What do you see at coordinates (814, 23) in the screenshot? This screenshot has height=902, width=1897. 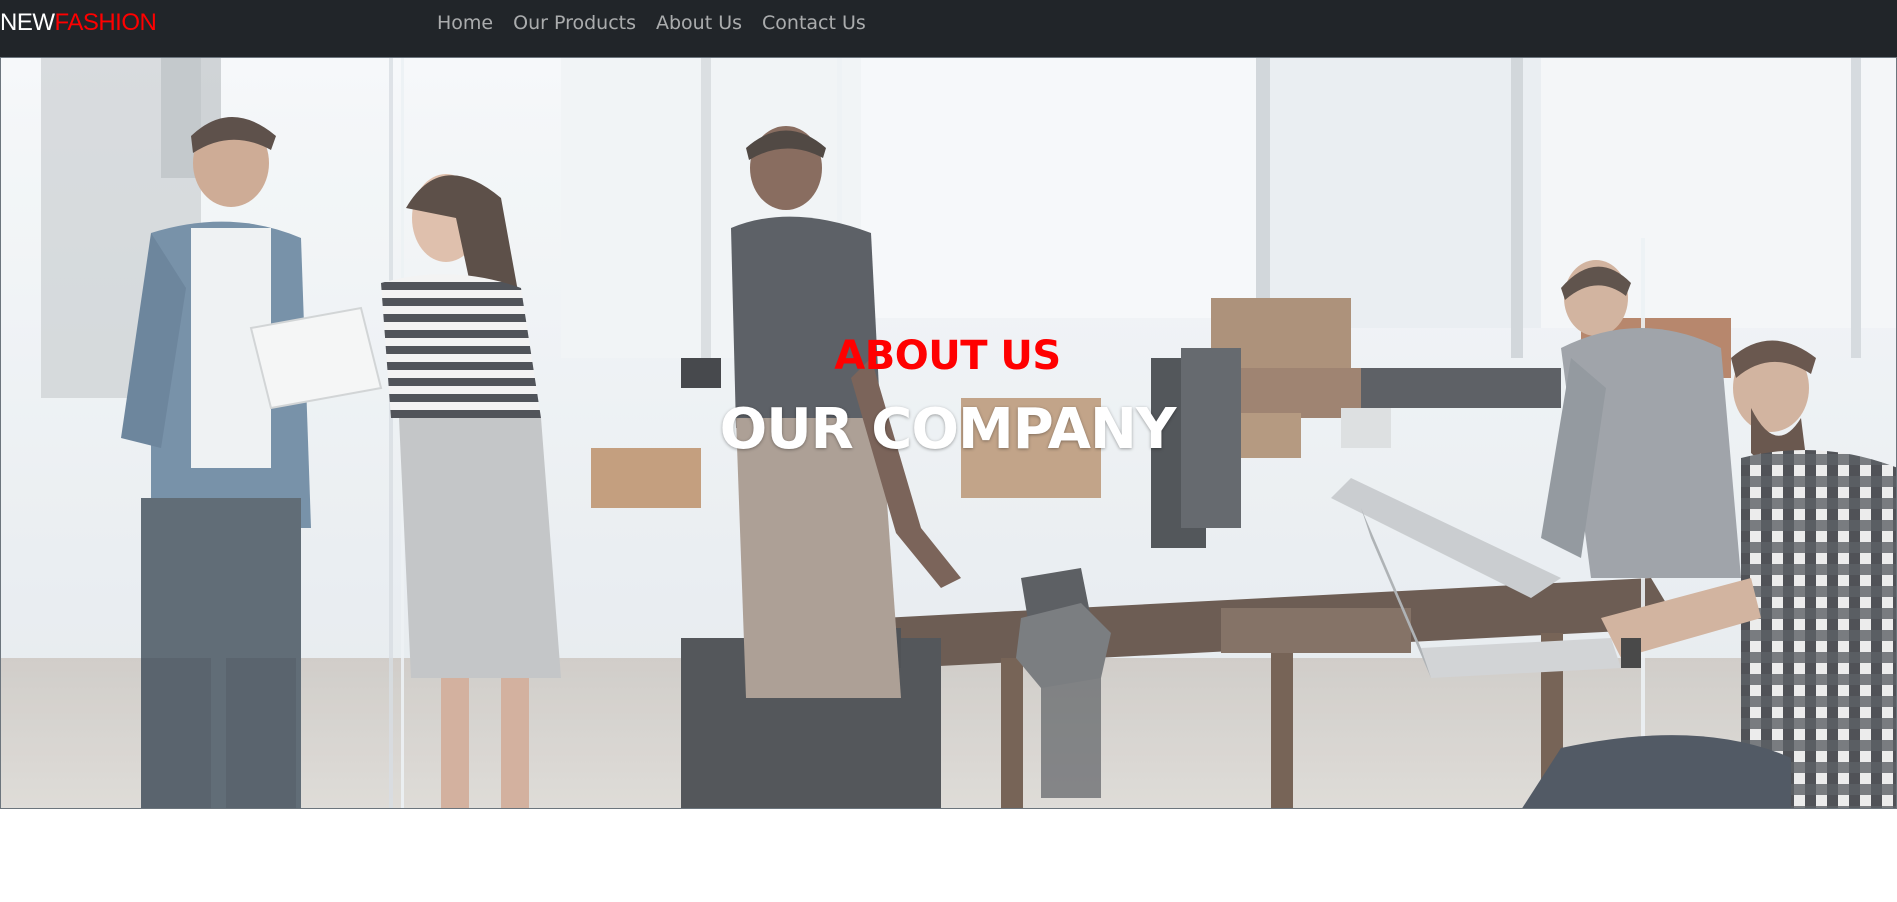 I see `nav-link-contact-us: Contact Us` at bounding box center [814, 23].